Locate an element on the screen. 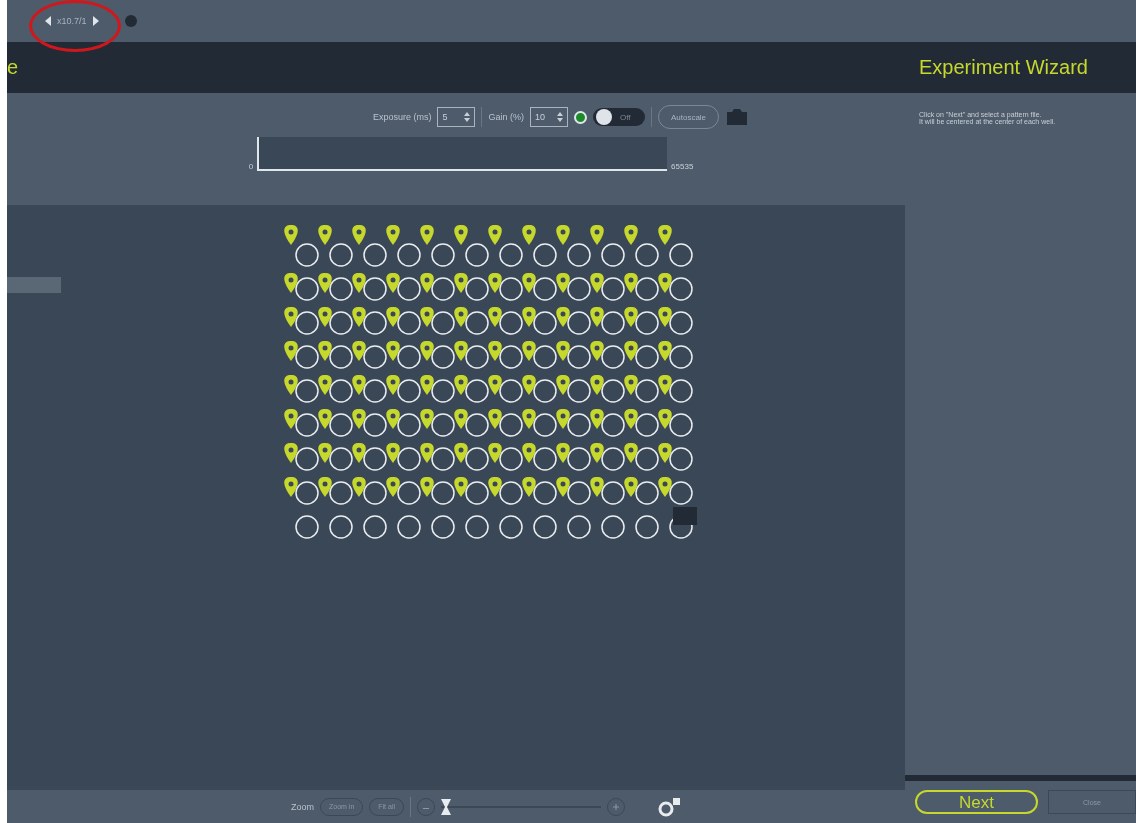 The height and width of the screenshot is (823, 1136). counter-label: x10.7/1 is located at coordinates (72, 21).